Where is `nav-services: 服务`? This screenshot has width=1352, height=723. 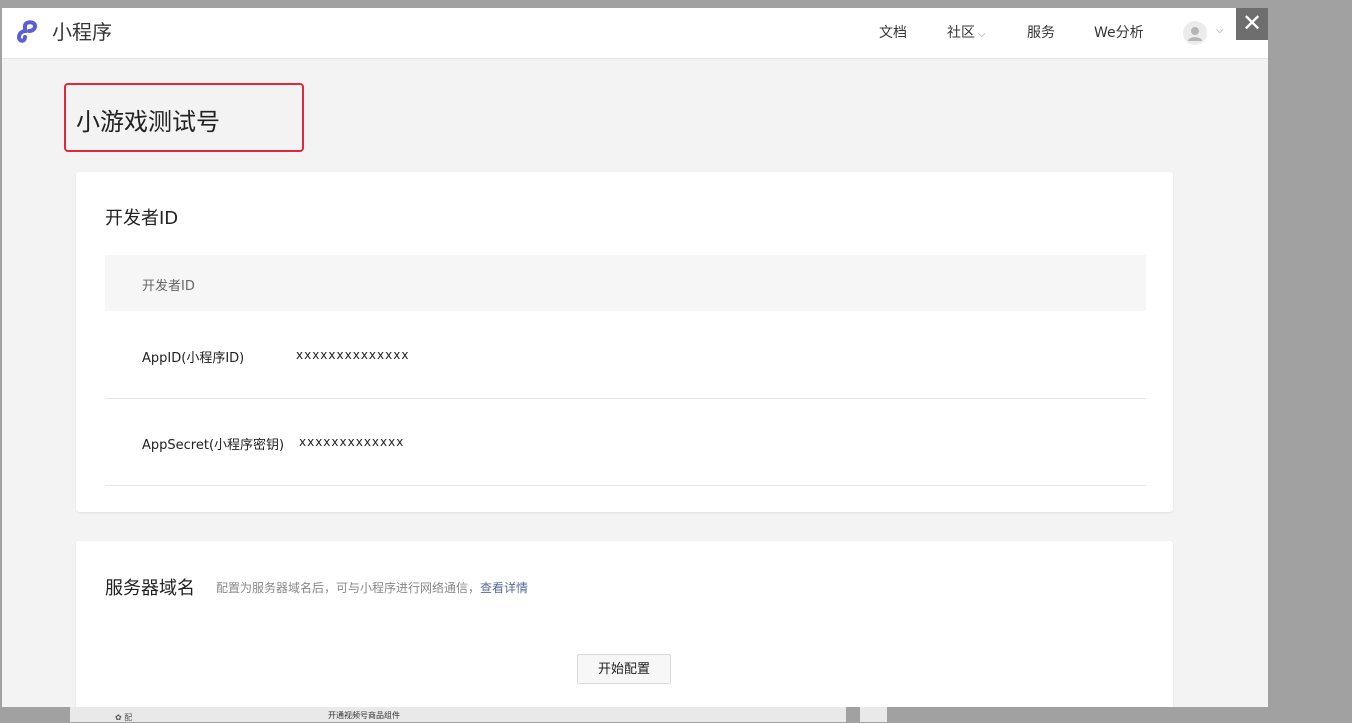 nav-services: 服务 is located at coordinates (1041, 32).